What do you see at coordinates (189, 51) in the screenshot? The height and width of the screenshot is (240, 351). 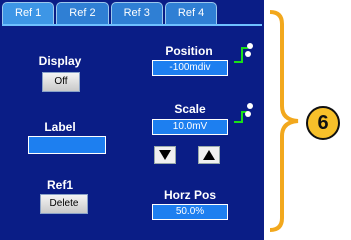 I see `position-label: Position` at bounding box center [189, 51].